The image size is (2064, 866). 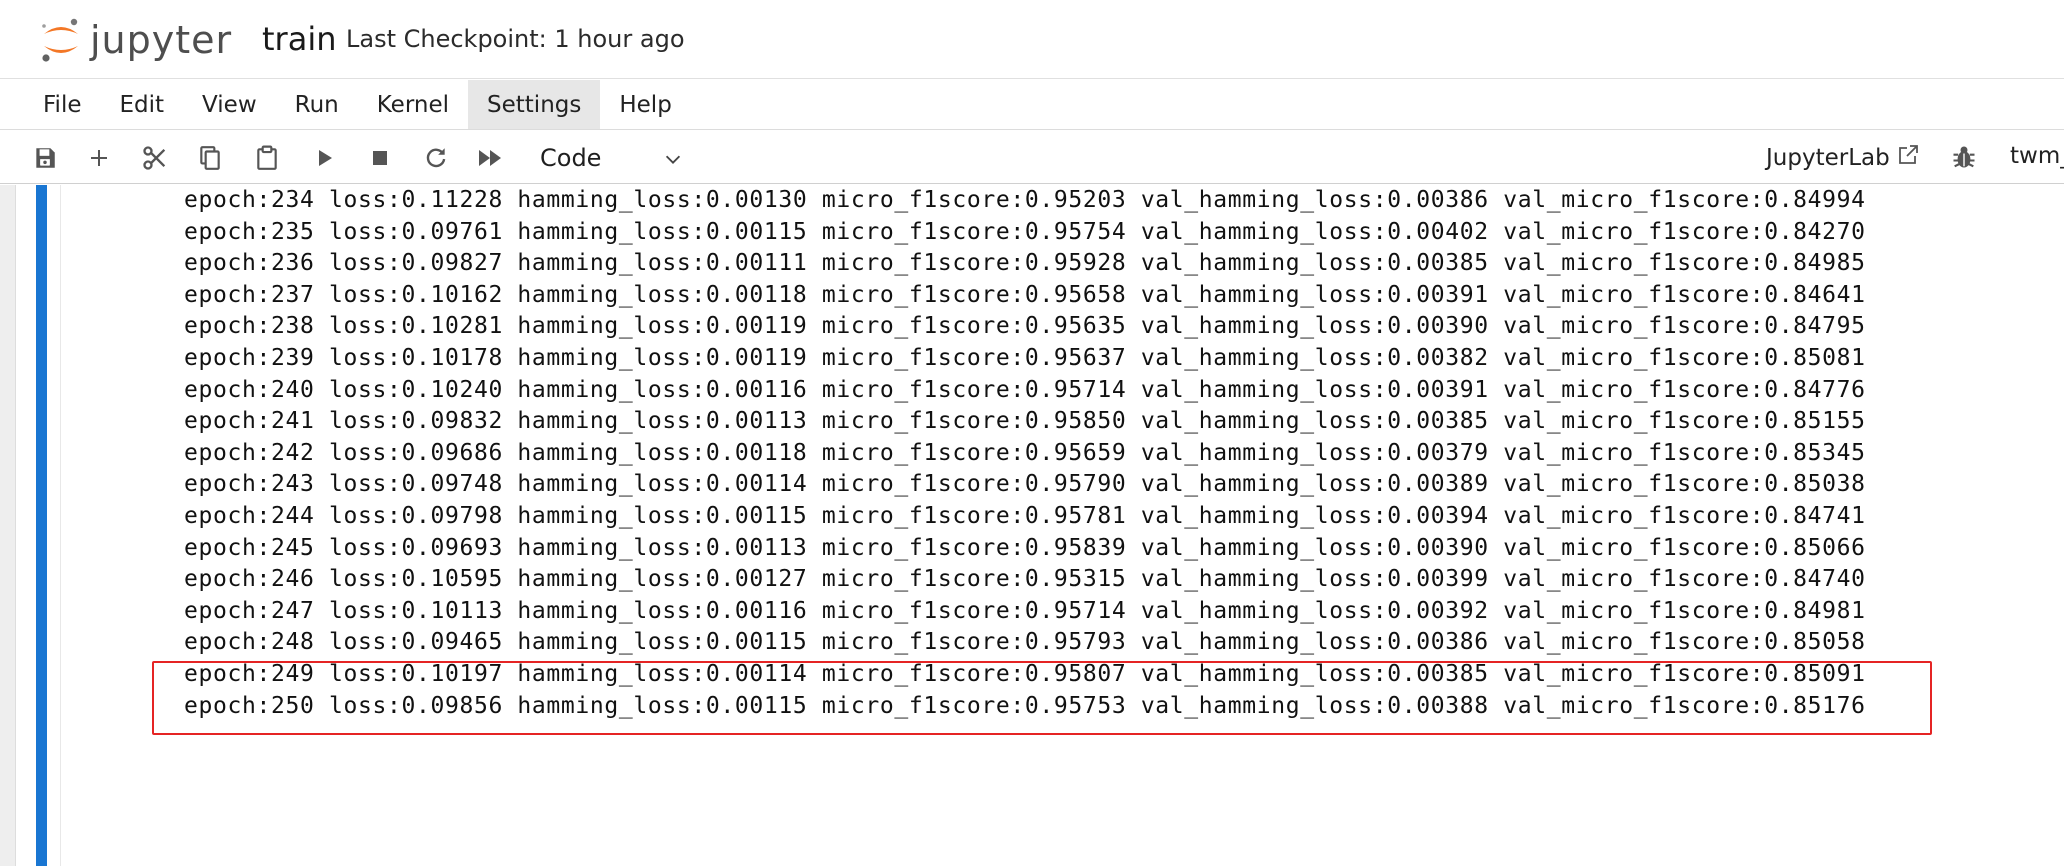 I want to click on copy-button, so click(x=210, y=158).